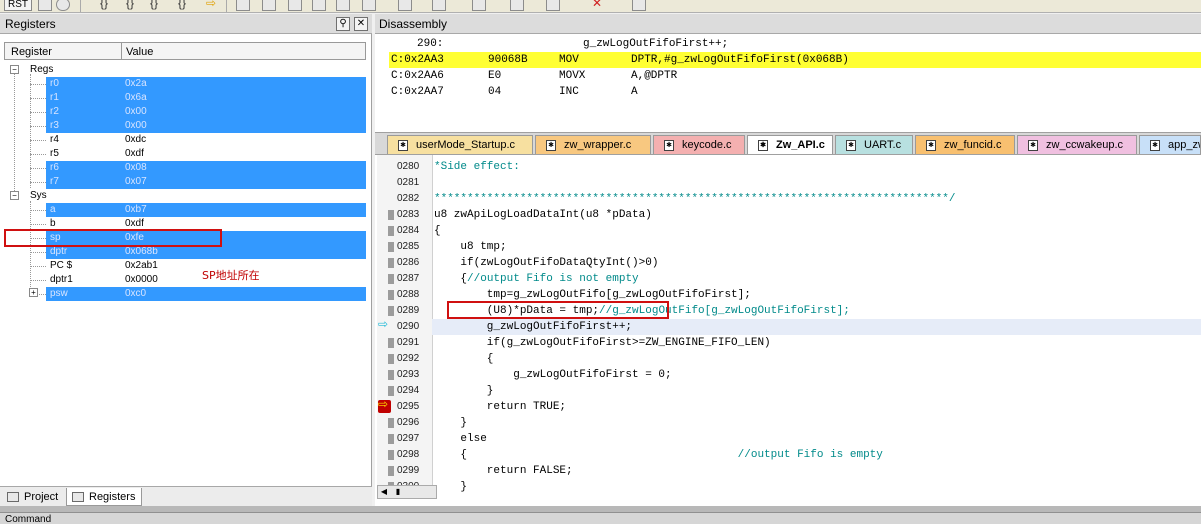  What do you see at coordinates (31, 52) in the screenshot?
I see `column-register: Register` at bounding box center [31, 52].